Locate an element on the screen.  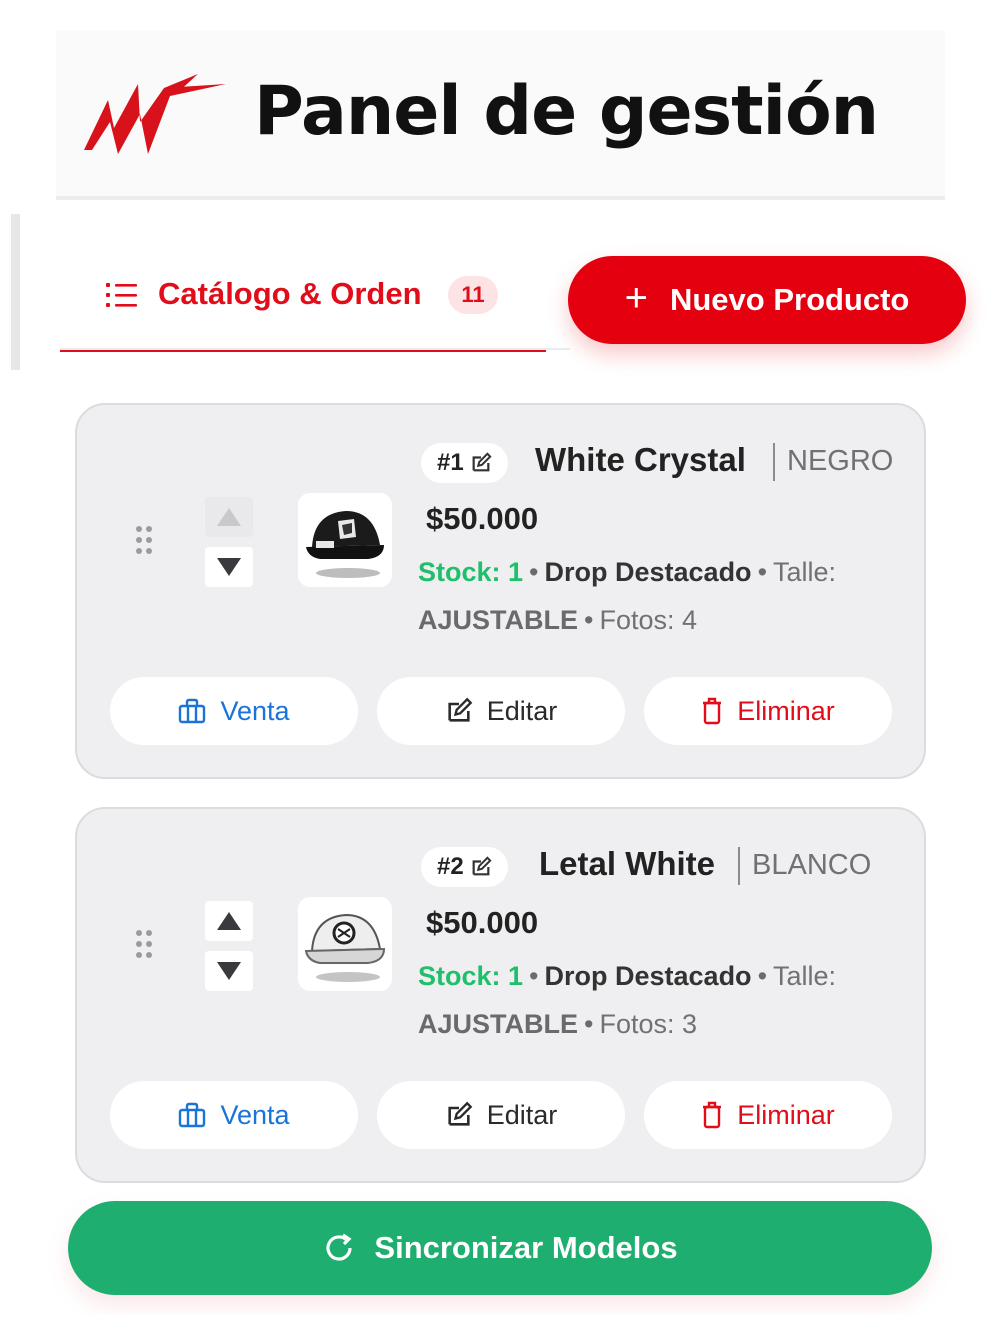
black-cap-icon is located at coordinates (345, 544).